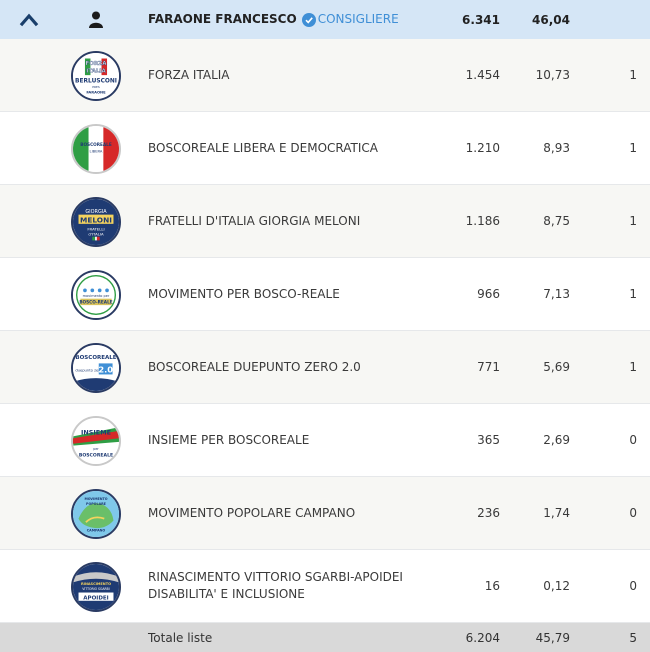 This screenshot has height=652, width=650. Describe the element at coordinates (96, 81) in the screenshot. I see `logo-text: BERLUSCONI` at that location.